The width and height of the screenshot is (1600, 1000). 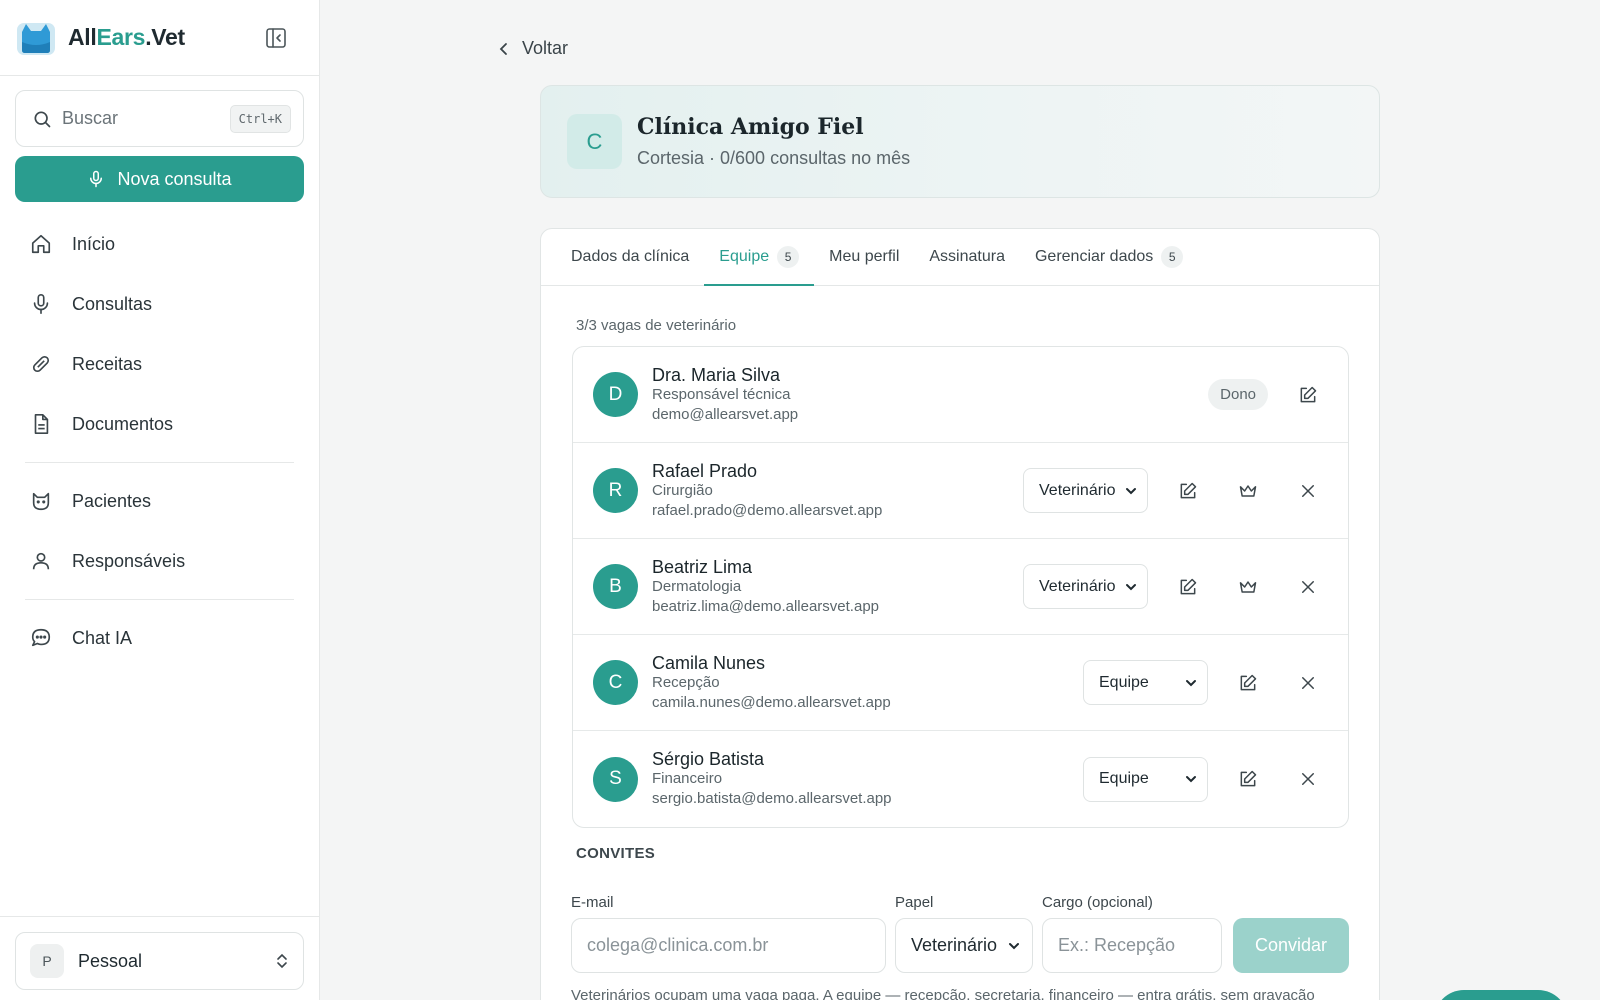 What do you see at coordinates (36, 38) in the screenshot?
I see `logo-icon` at bounding box center [36, 38].